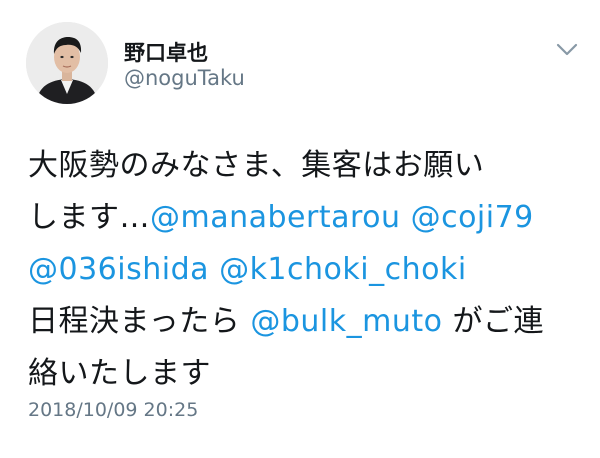 This screenshot has width=600, height=458. Describe the element at coordinates (306, 374) in the screenshot. I see `tweet-line: 絡いたします` at that location.